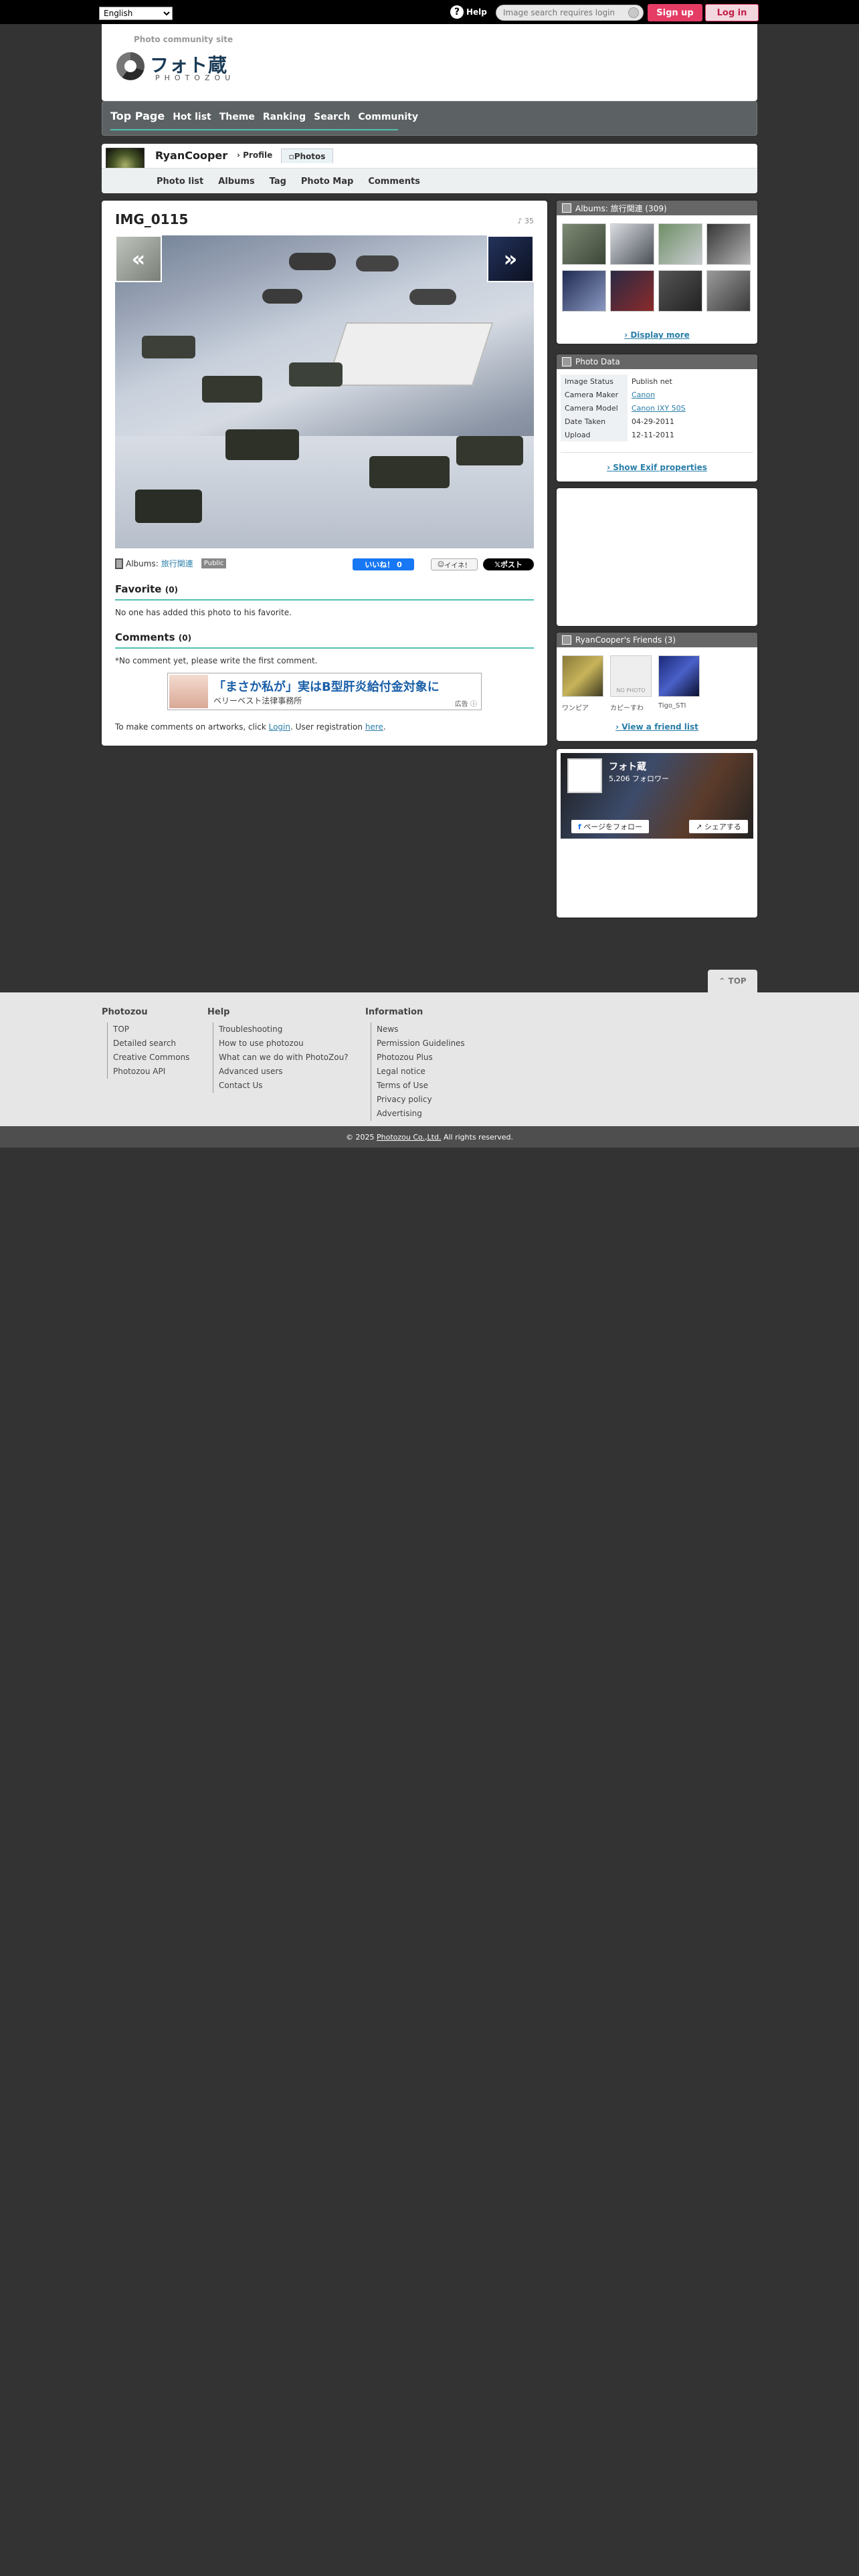 This screenshot has height=2576, width=859. What do you see at coordinates (597, 362) in the screenshot?
I see `photo-data-title: Photo Data` at bounding box center [597, 362].